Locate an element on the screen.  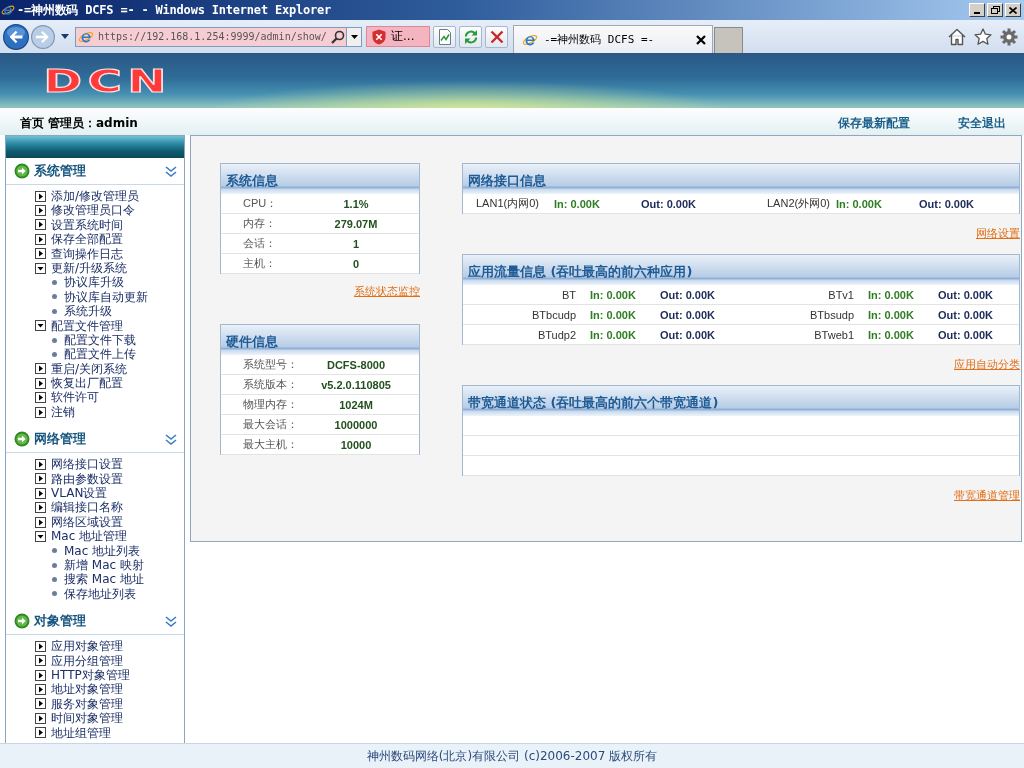
menu-item: 设置系统时间 is located at coordinates (79, 225).